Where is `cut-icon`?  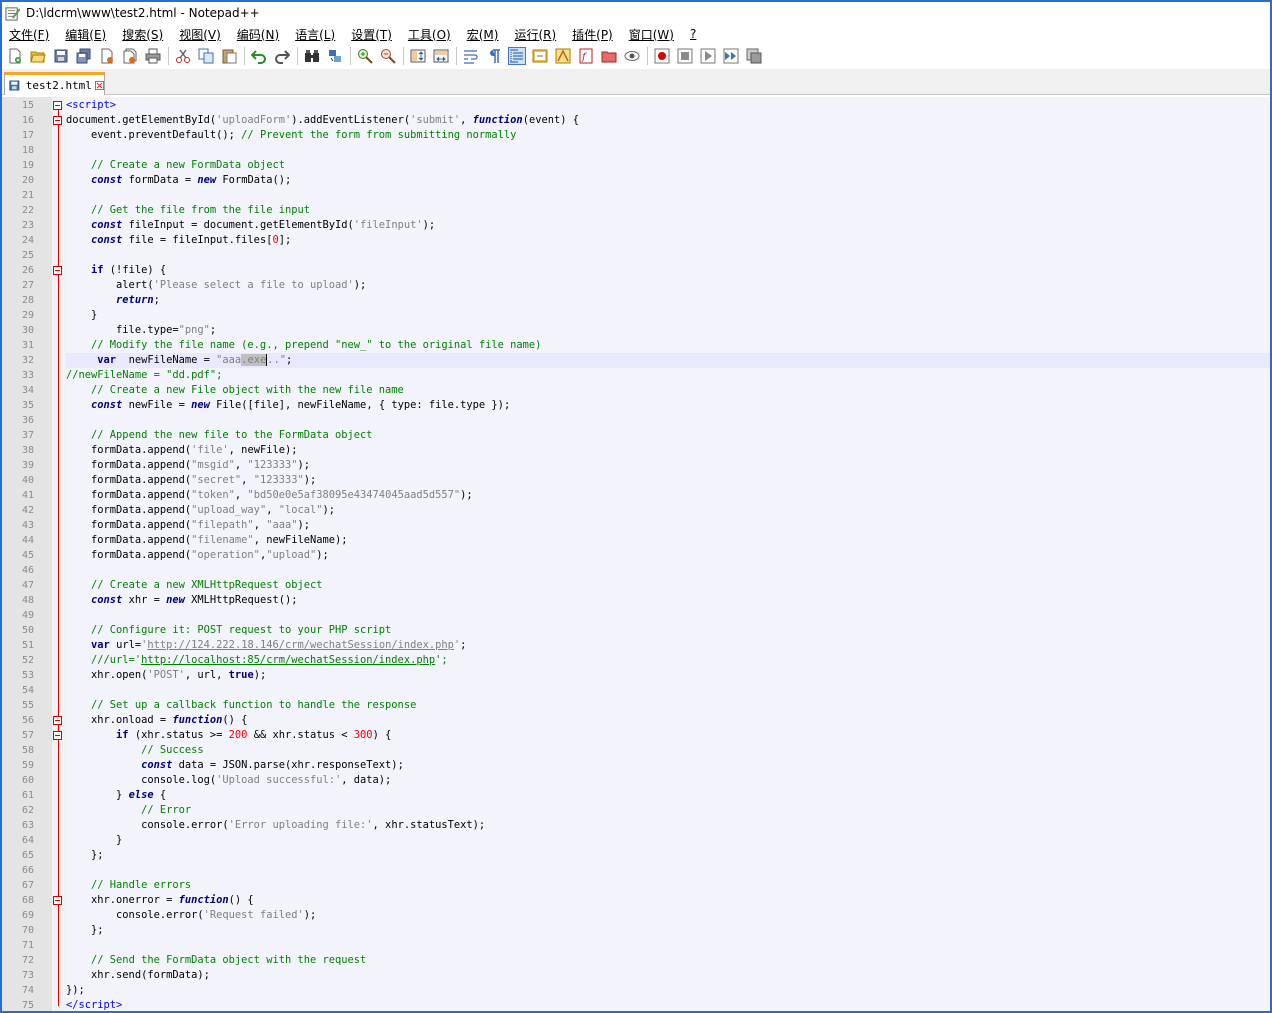
cut-icon is located at coordinates (183, 56).